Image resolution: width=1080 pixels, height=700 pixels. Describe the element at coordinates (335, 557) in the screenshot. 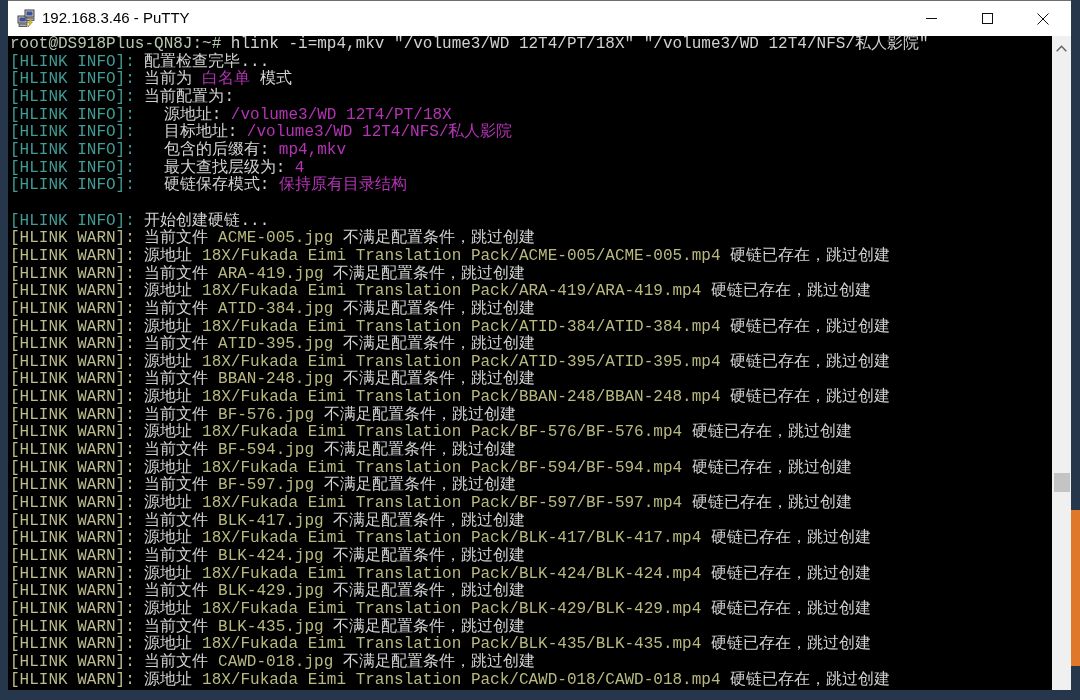

I see `log-message: 当前文件 BLK-424.jpg 不满足配置条件，跳过创建` at that location.